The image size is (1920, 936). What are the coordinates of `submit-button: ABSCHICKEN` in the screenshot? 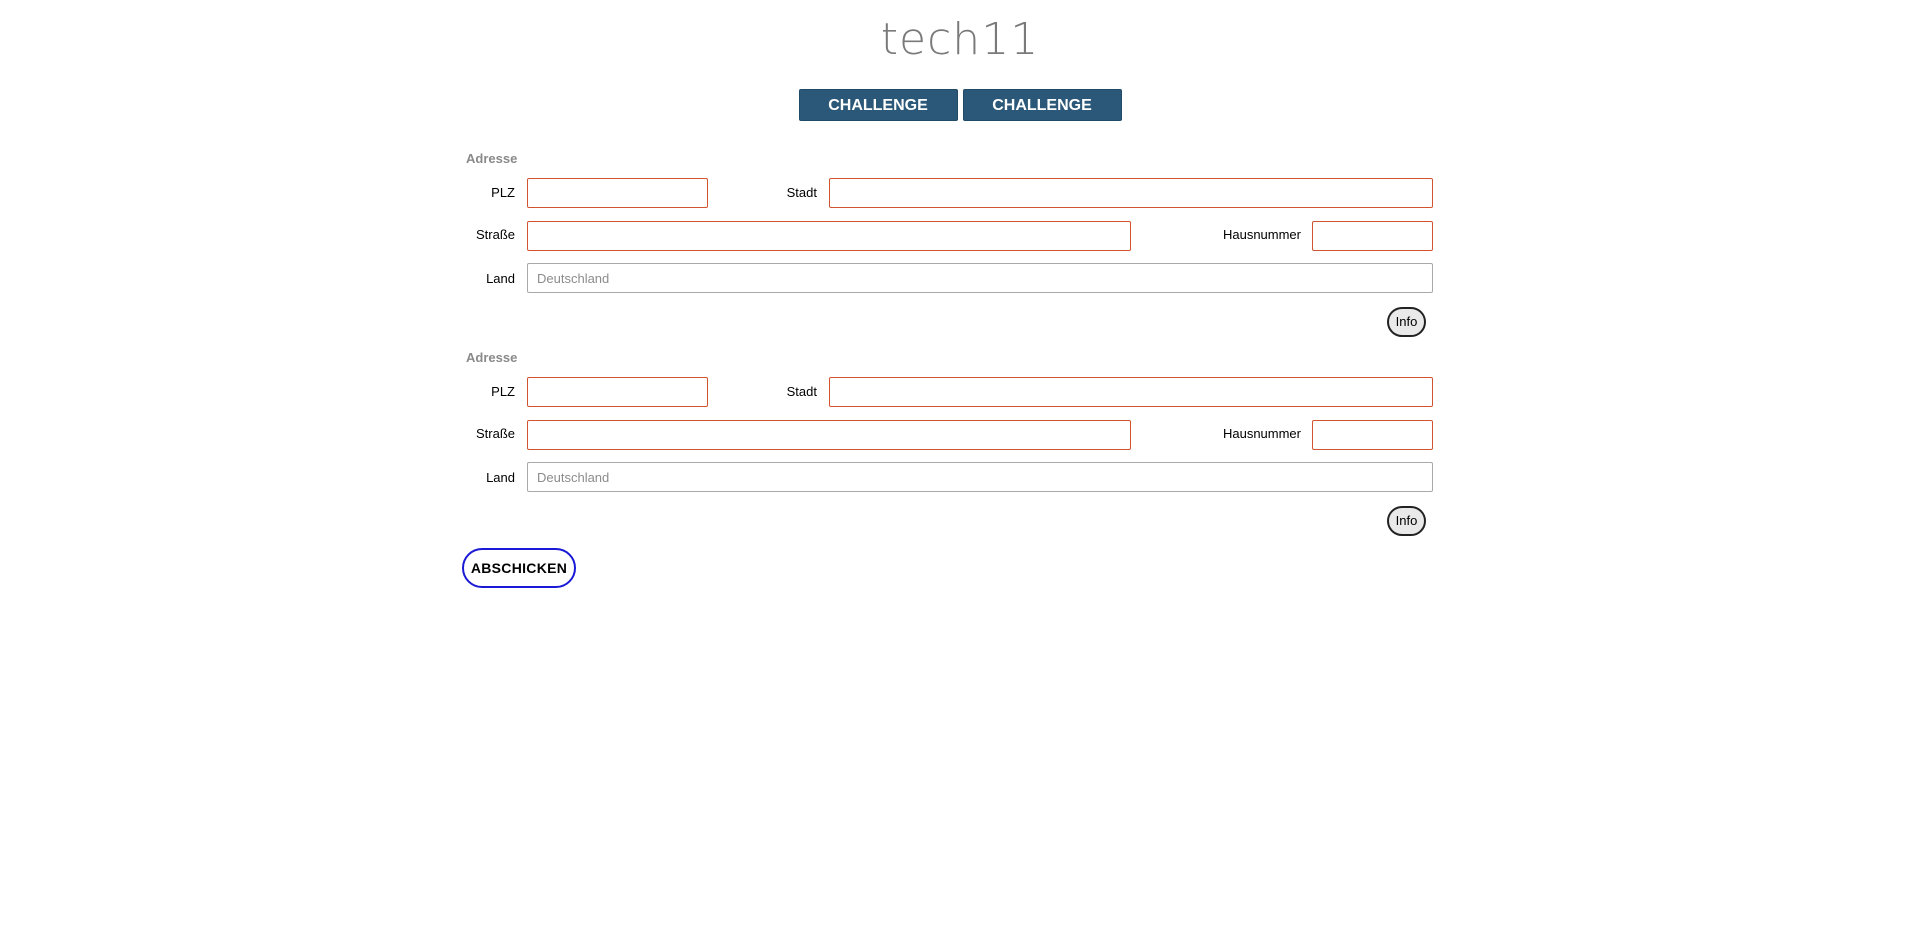 It's located at (519, 568).